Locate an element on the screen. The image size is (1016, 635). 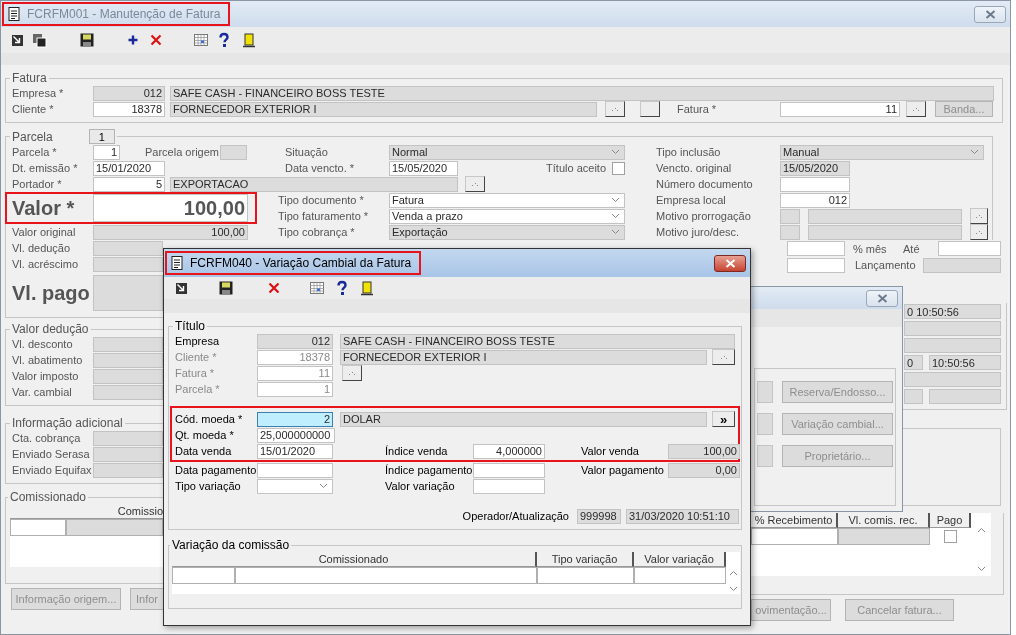
dropdown: Venda a prazo is located at coordinates (507, 216).